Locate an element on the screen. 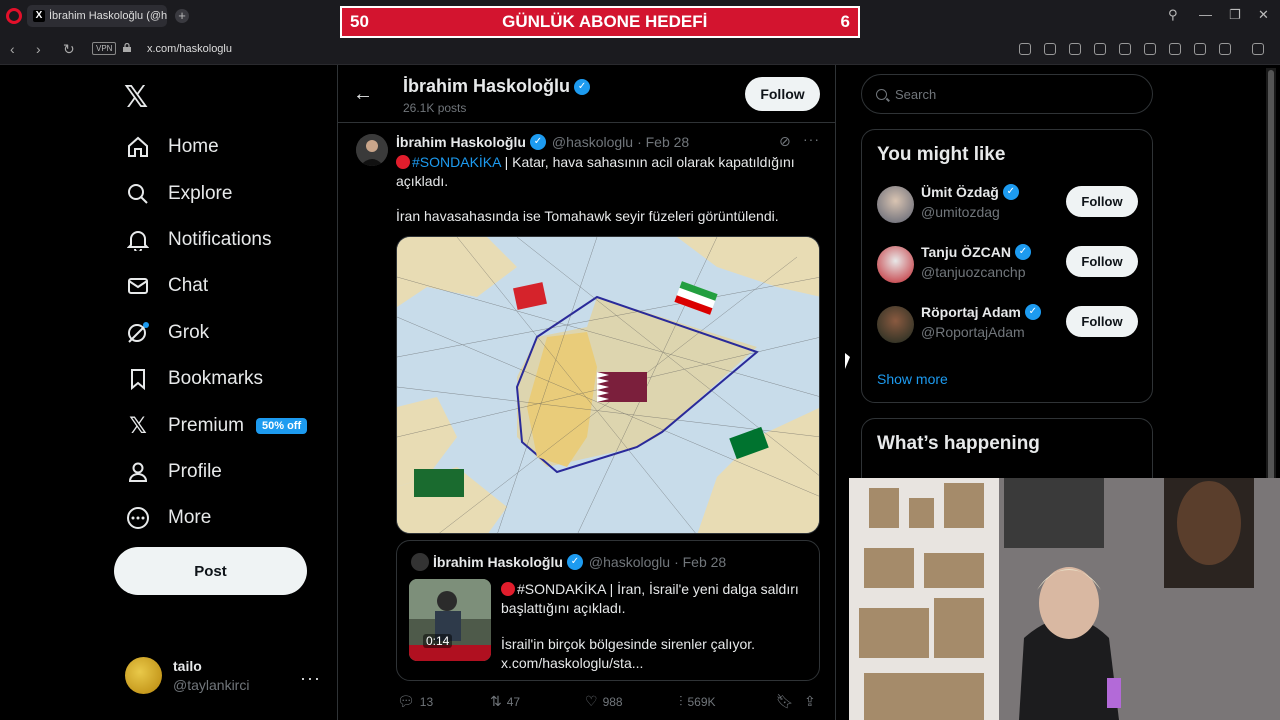 This screenshot has width=1280, height=720. back-nav-icon: ‹ is located at coordinates (12, 49).